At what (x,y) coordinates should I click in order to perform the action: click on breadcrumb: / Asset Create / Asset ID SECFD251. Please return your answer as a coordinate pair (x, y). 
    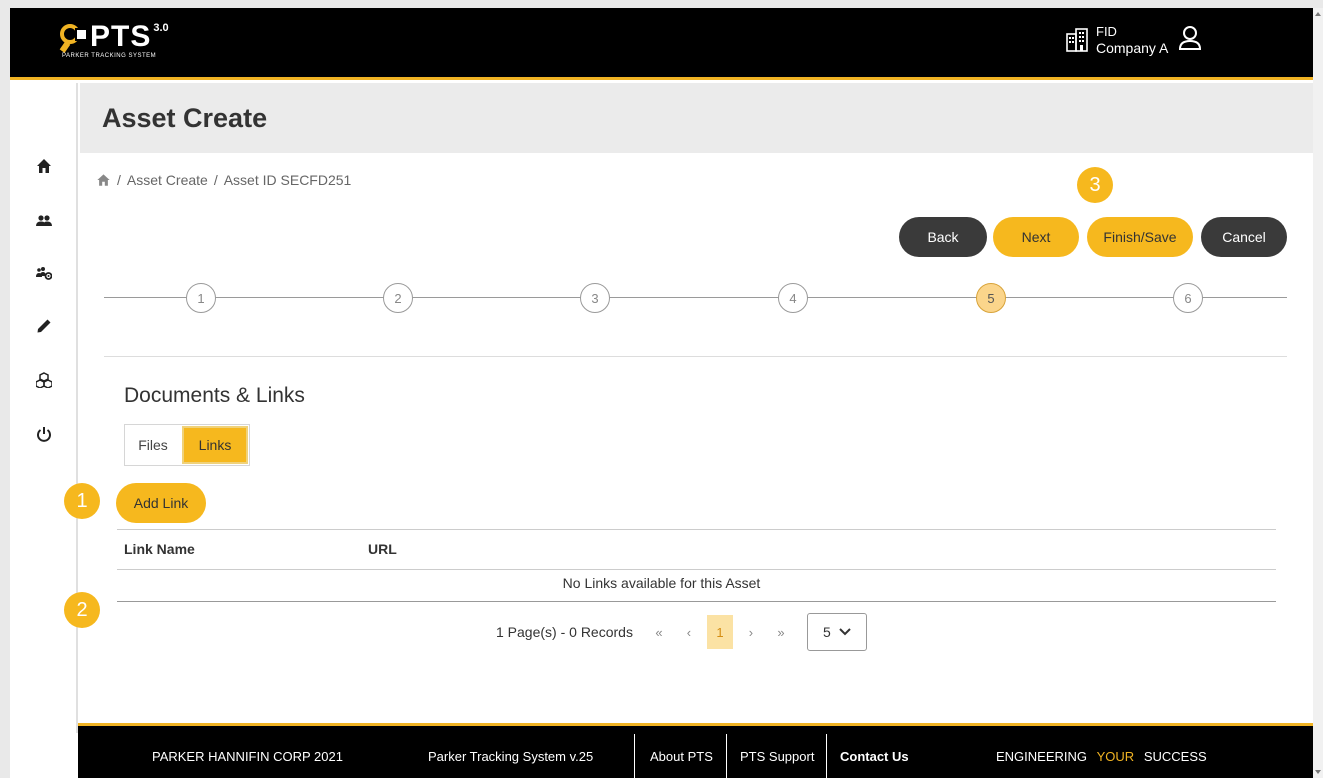
    Looking at the image, I should click on (223, 180).